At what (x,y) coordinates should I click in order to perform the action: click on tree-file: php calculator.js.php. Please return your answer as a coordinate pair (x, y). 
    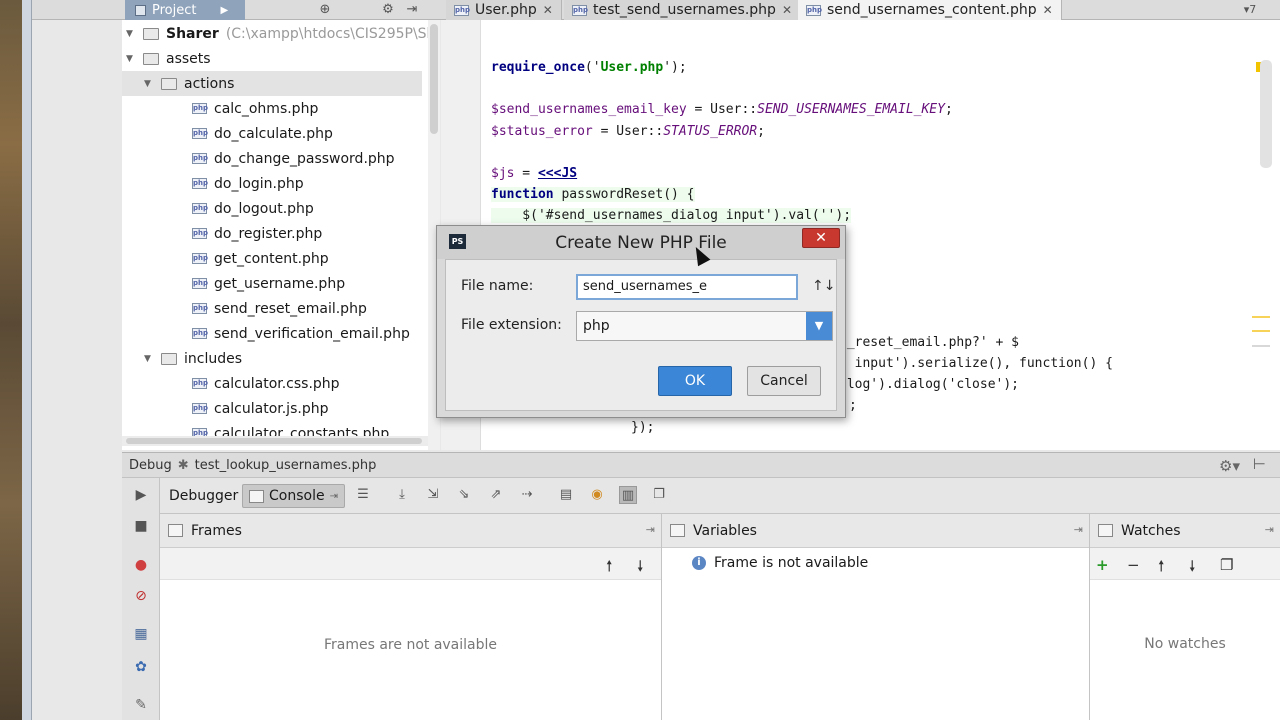
    Looking at the image, I should click on (260, 408).